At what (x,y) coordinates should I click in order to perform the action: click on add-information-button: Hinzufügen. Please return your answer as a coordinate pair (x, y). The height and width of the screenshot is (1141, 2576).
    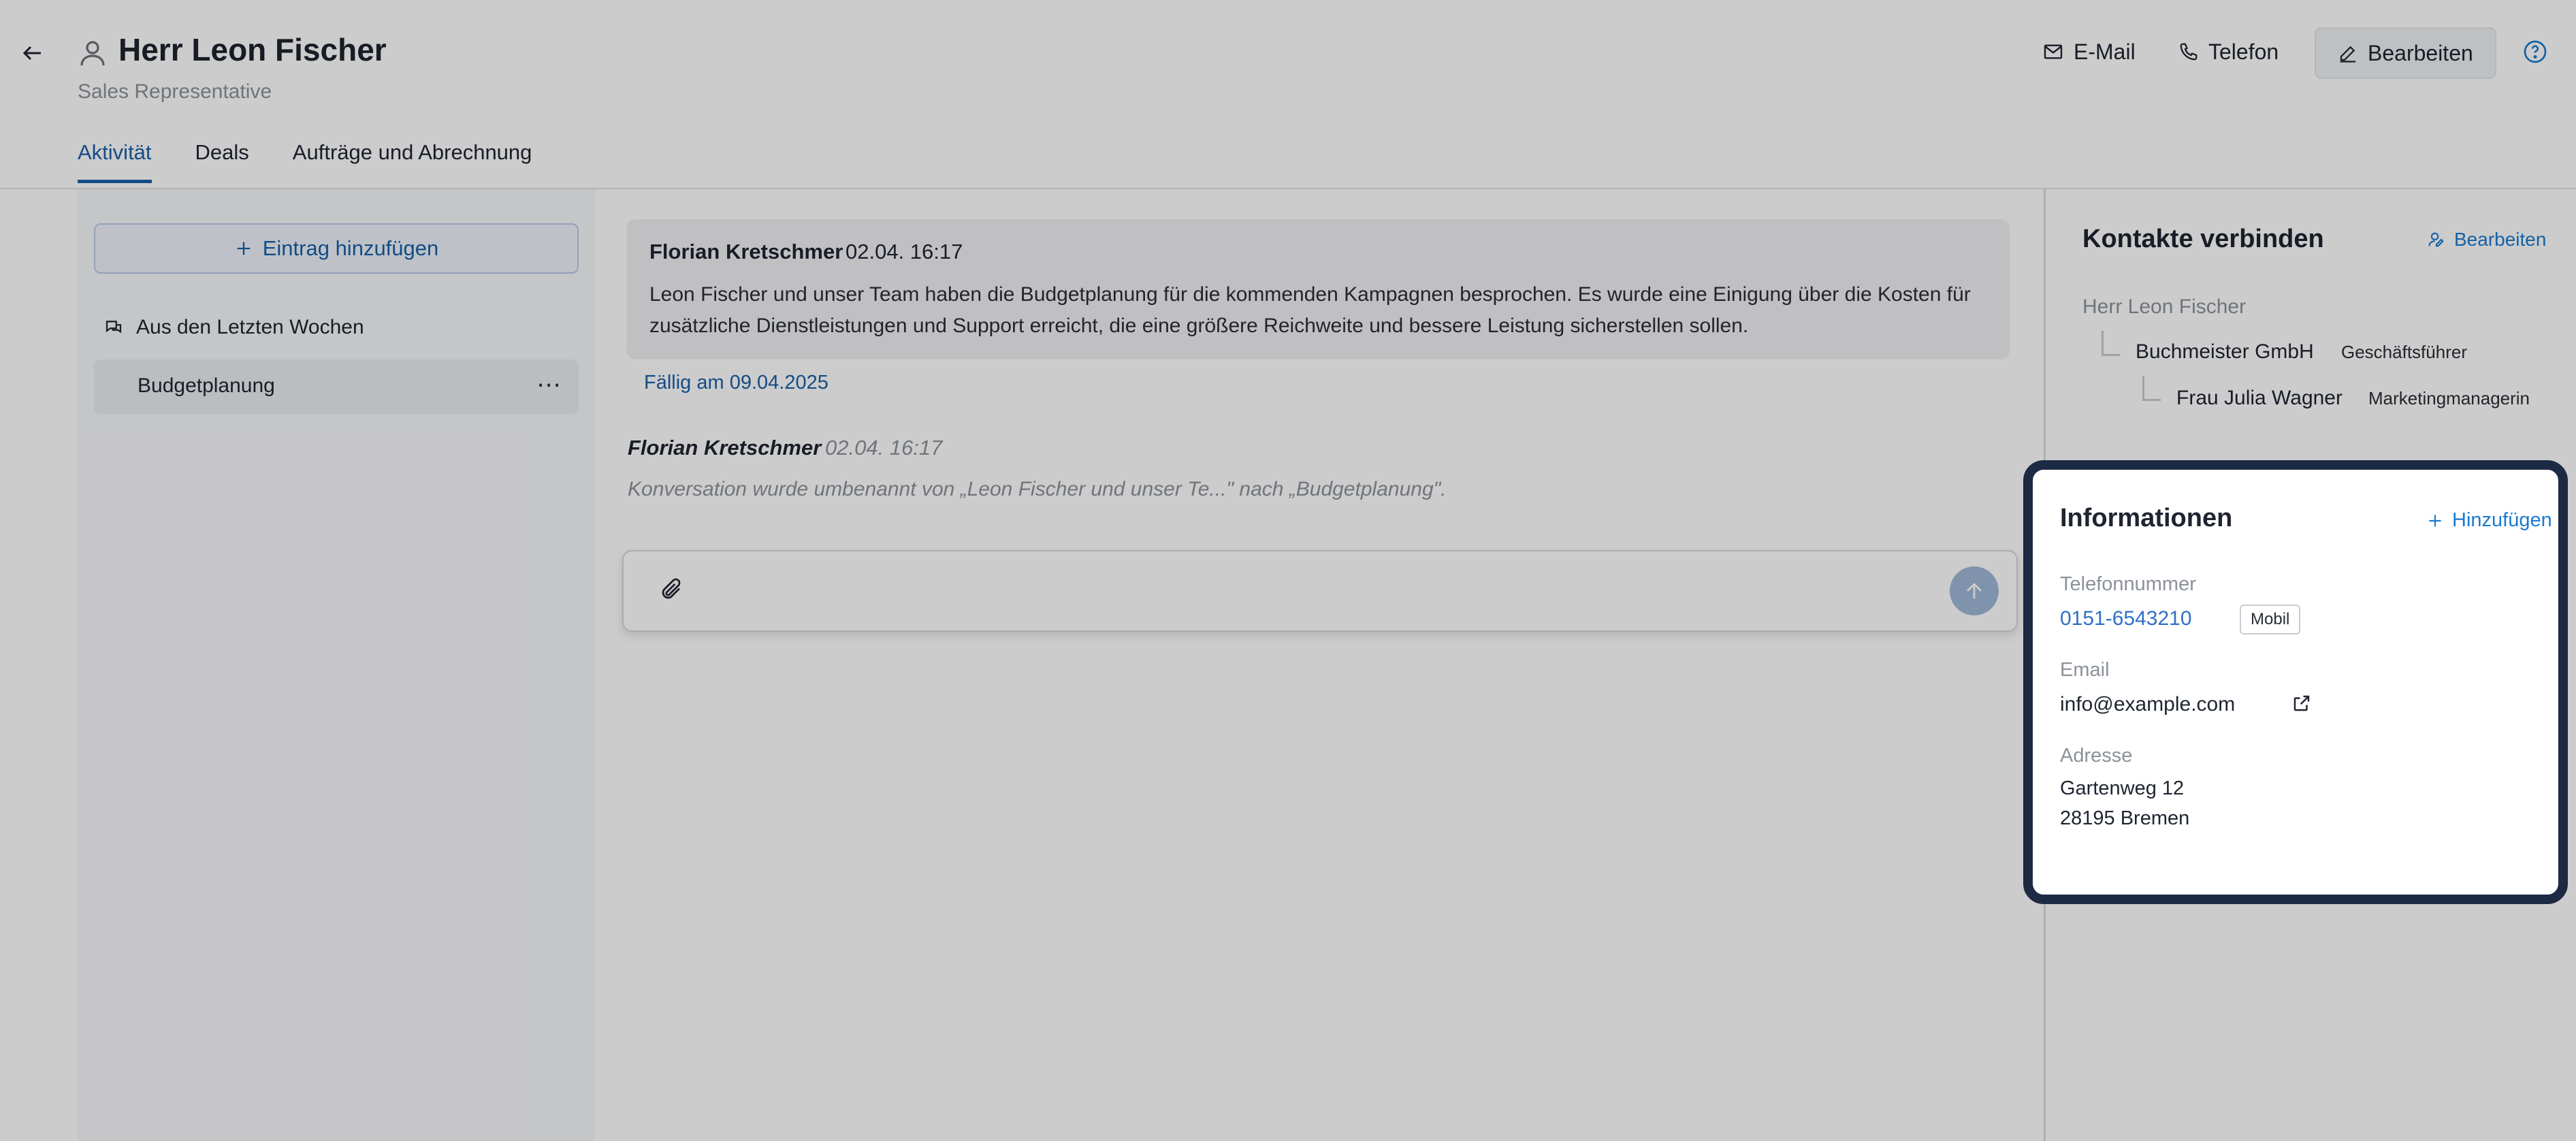
    Looking at the image, I should click on (2489, 520).